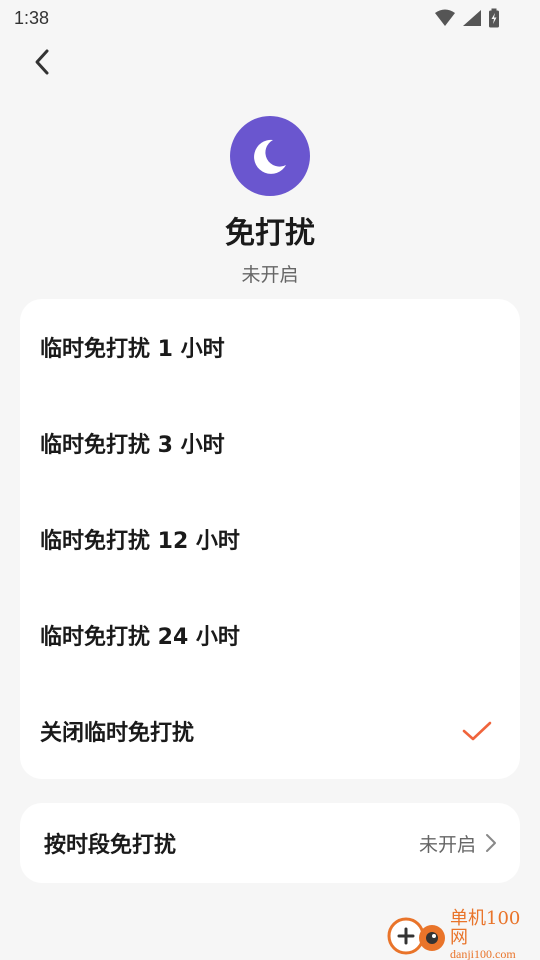 Image resolution: width=540 pixels, height=960 pixels. I want to click on wifi-icon, so click(445, 17).